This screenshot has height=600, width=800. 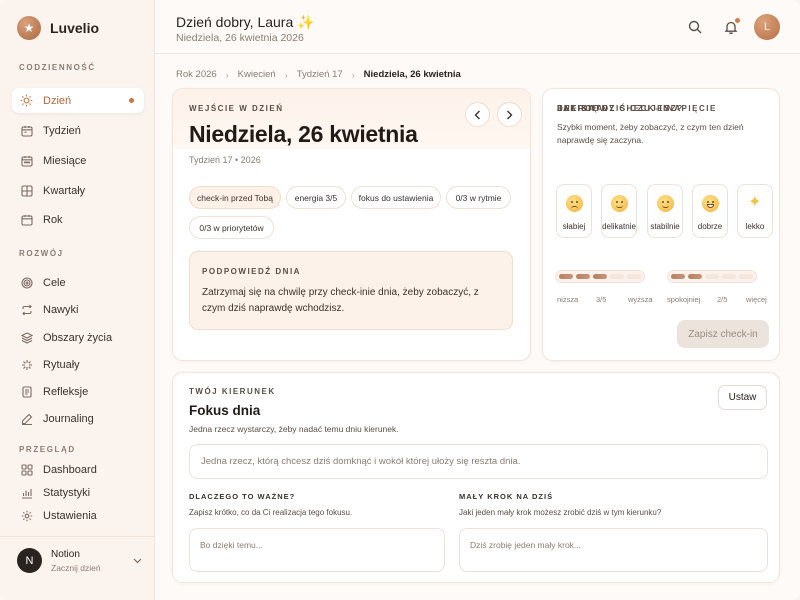 What do you see at coordinates (65, 160) in the screenshot?
I see `sidebar-item-label: Miesiące` at bounding box center [65, 160].